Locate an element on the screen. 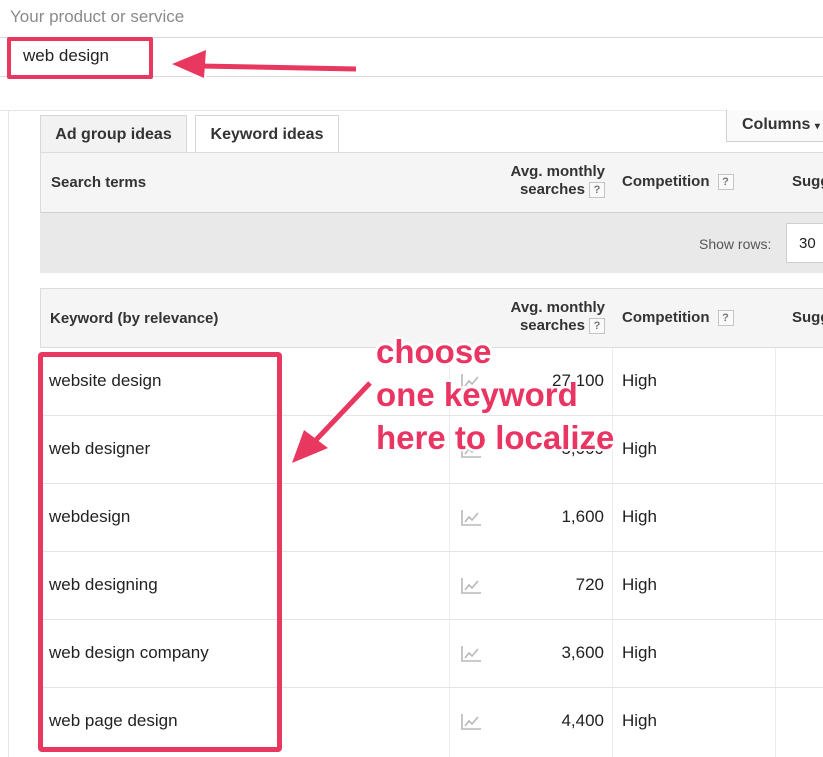 This screenshot has width=823, height=757. keyword-col-header: Keyword (by relevance) is located at coordinates (134, 318).